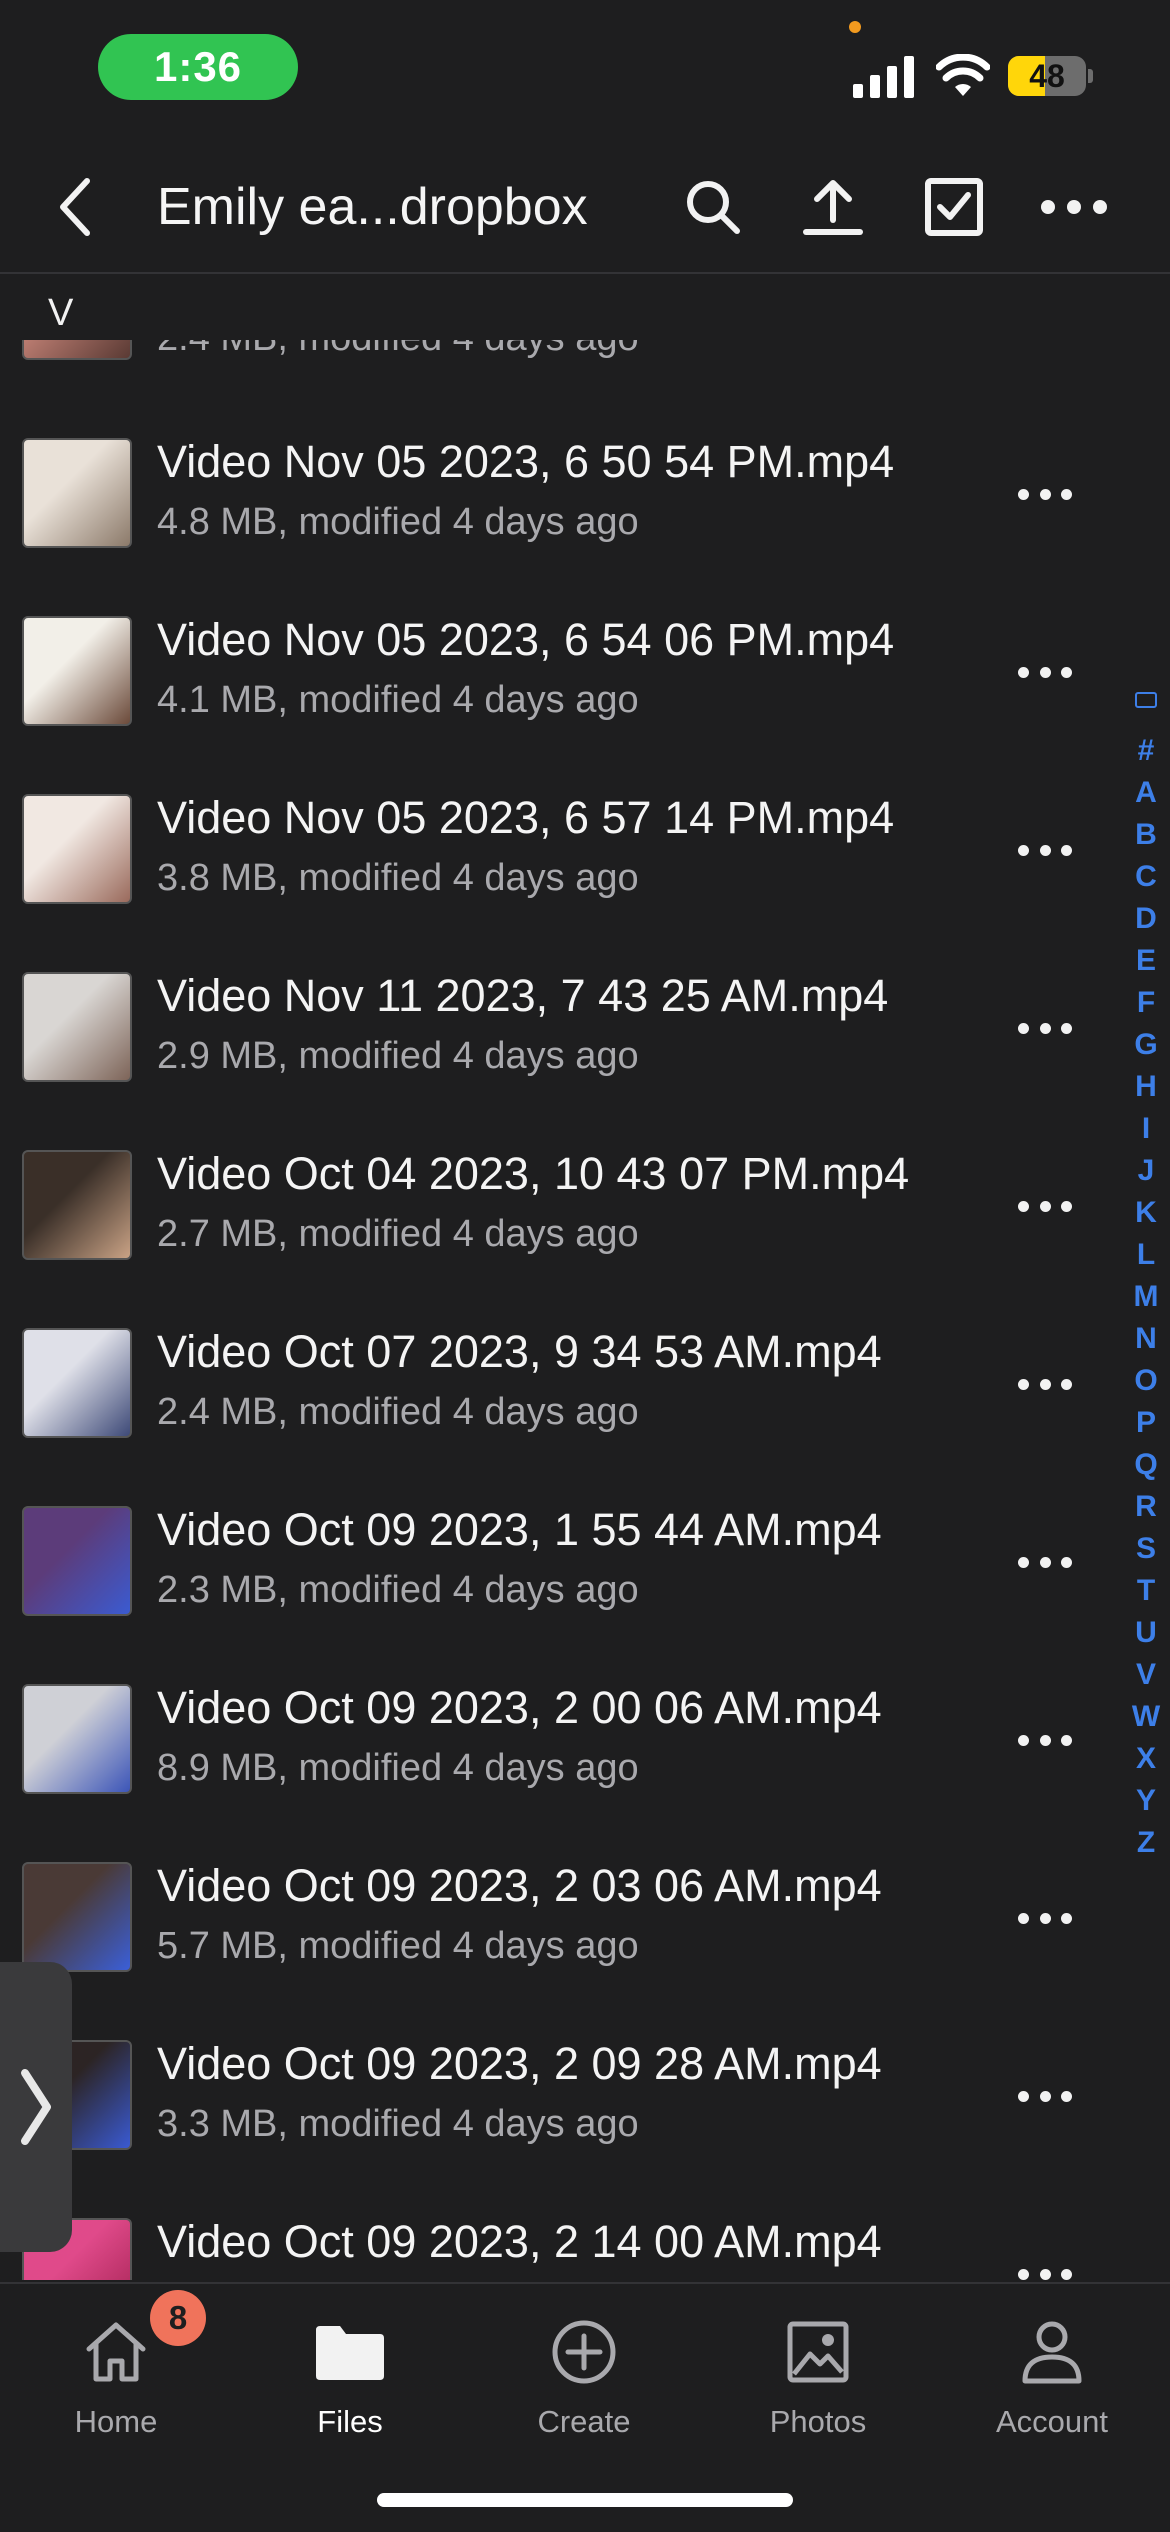 The height and width of the screenshot is (2532, 1170). What do you see at coordinates (1047, 76) in the screenshot?
I see `battery-icon: 48` at bounding box center [1047, 76].